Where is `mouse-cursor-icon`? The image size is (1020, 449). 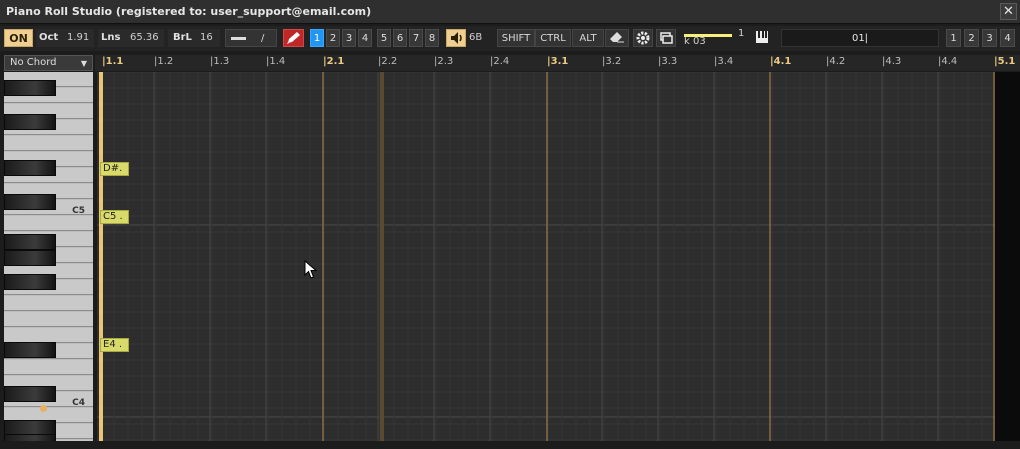
mouse-cursor-icon is located at coordinates (311, 269).